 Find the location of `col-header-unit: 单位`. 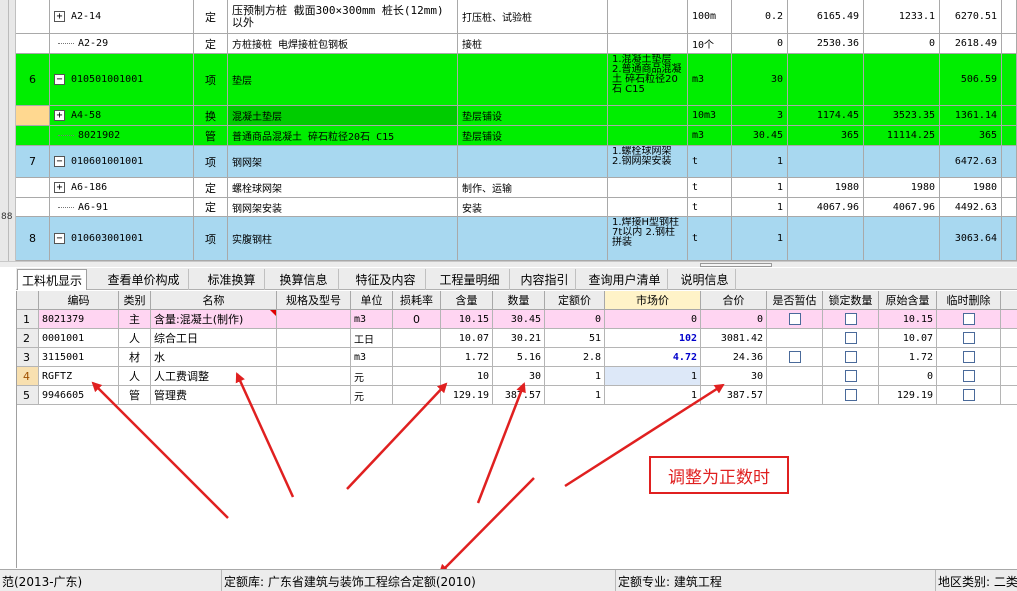

col-header-unit: 单位 is located at coordinates (372, 300).